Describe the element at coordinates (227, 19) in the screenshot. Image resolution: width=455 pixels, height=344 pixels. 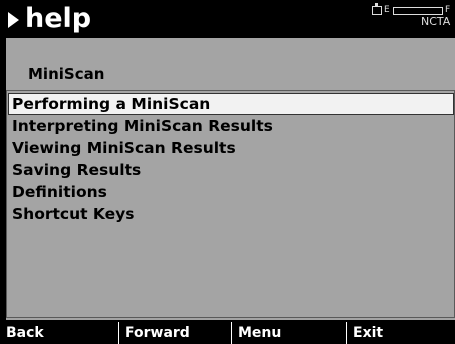
I see `title-bar: help E F NCTA` at that location.